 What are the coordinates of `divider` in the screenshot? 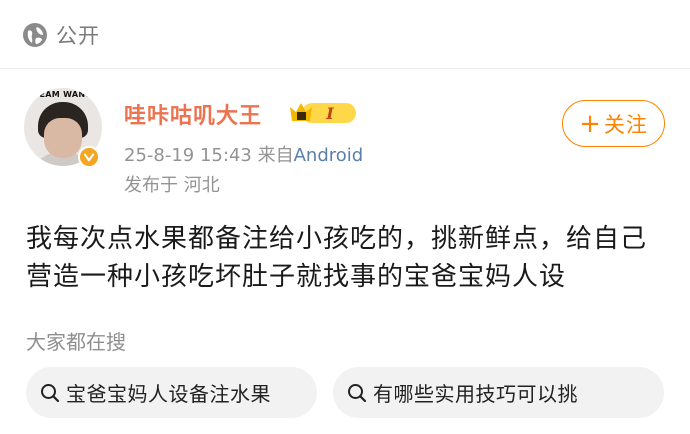 It's located at (345, 68).